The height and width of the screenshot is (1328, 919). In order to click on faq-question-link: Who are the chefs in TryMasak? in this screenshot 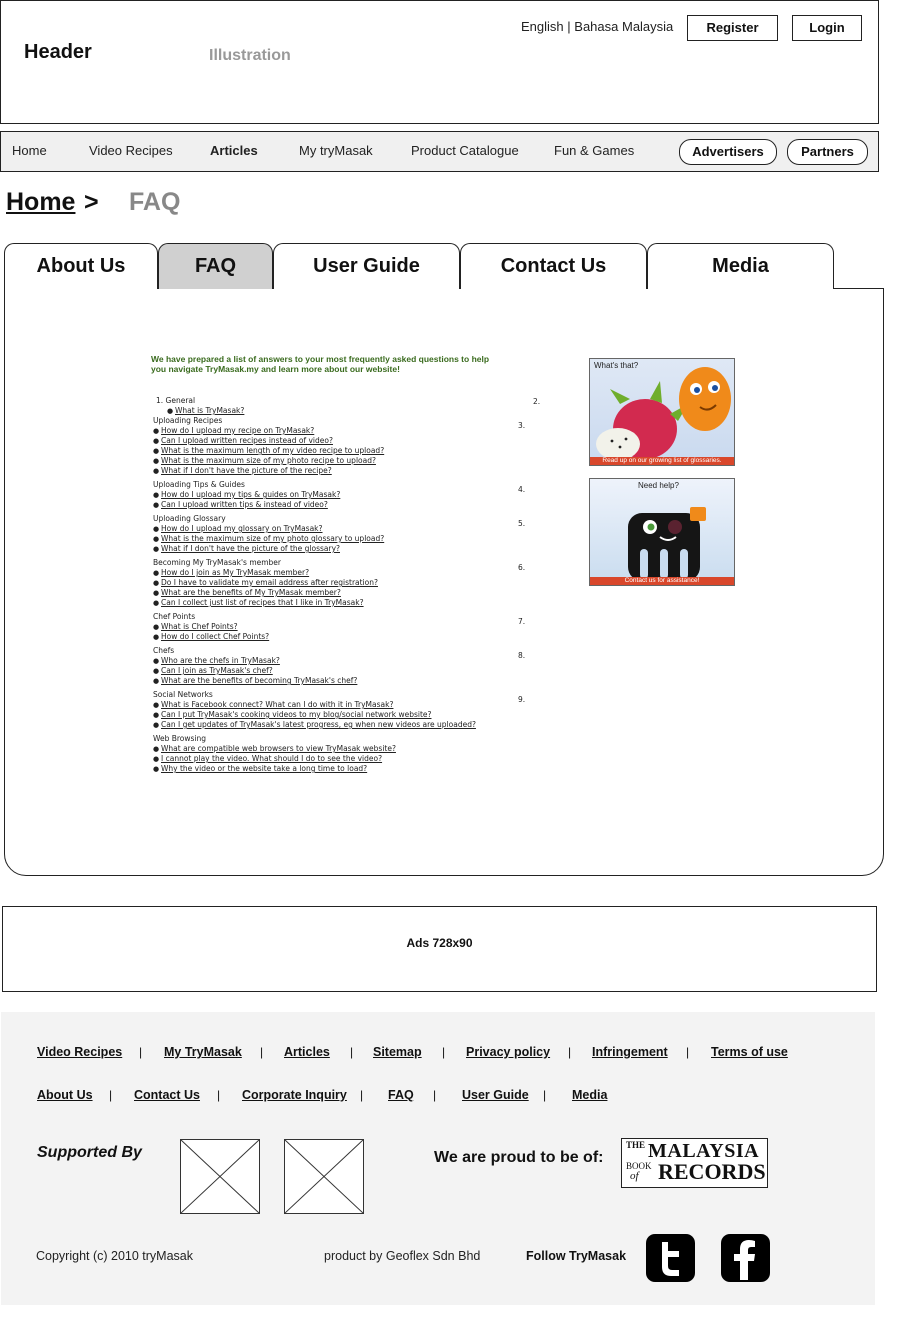, I will do `click(220, 660)`.